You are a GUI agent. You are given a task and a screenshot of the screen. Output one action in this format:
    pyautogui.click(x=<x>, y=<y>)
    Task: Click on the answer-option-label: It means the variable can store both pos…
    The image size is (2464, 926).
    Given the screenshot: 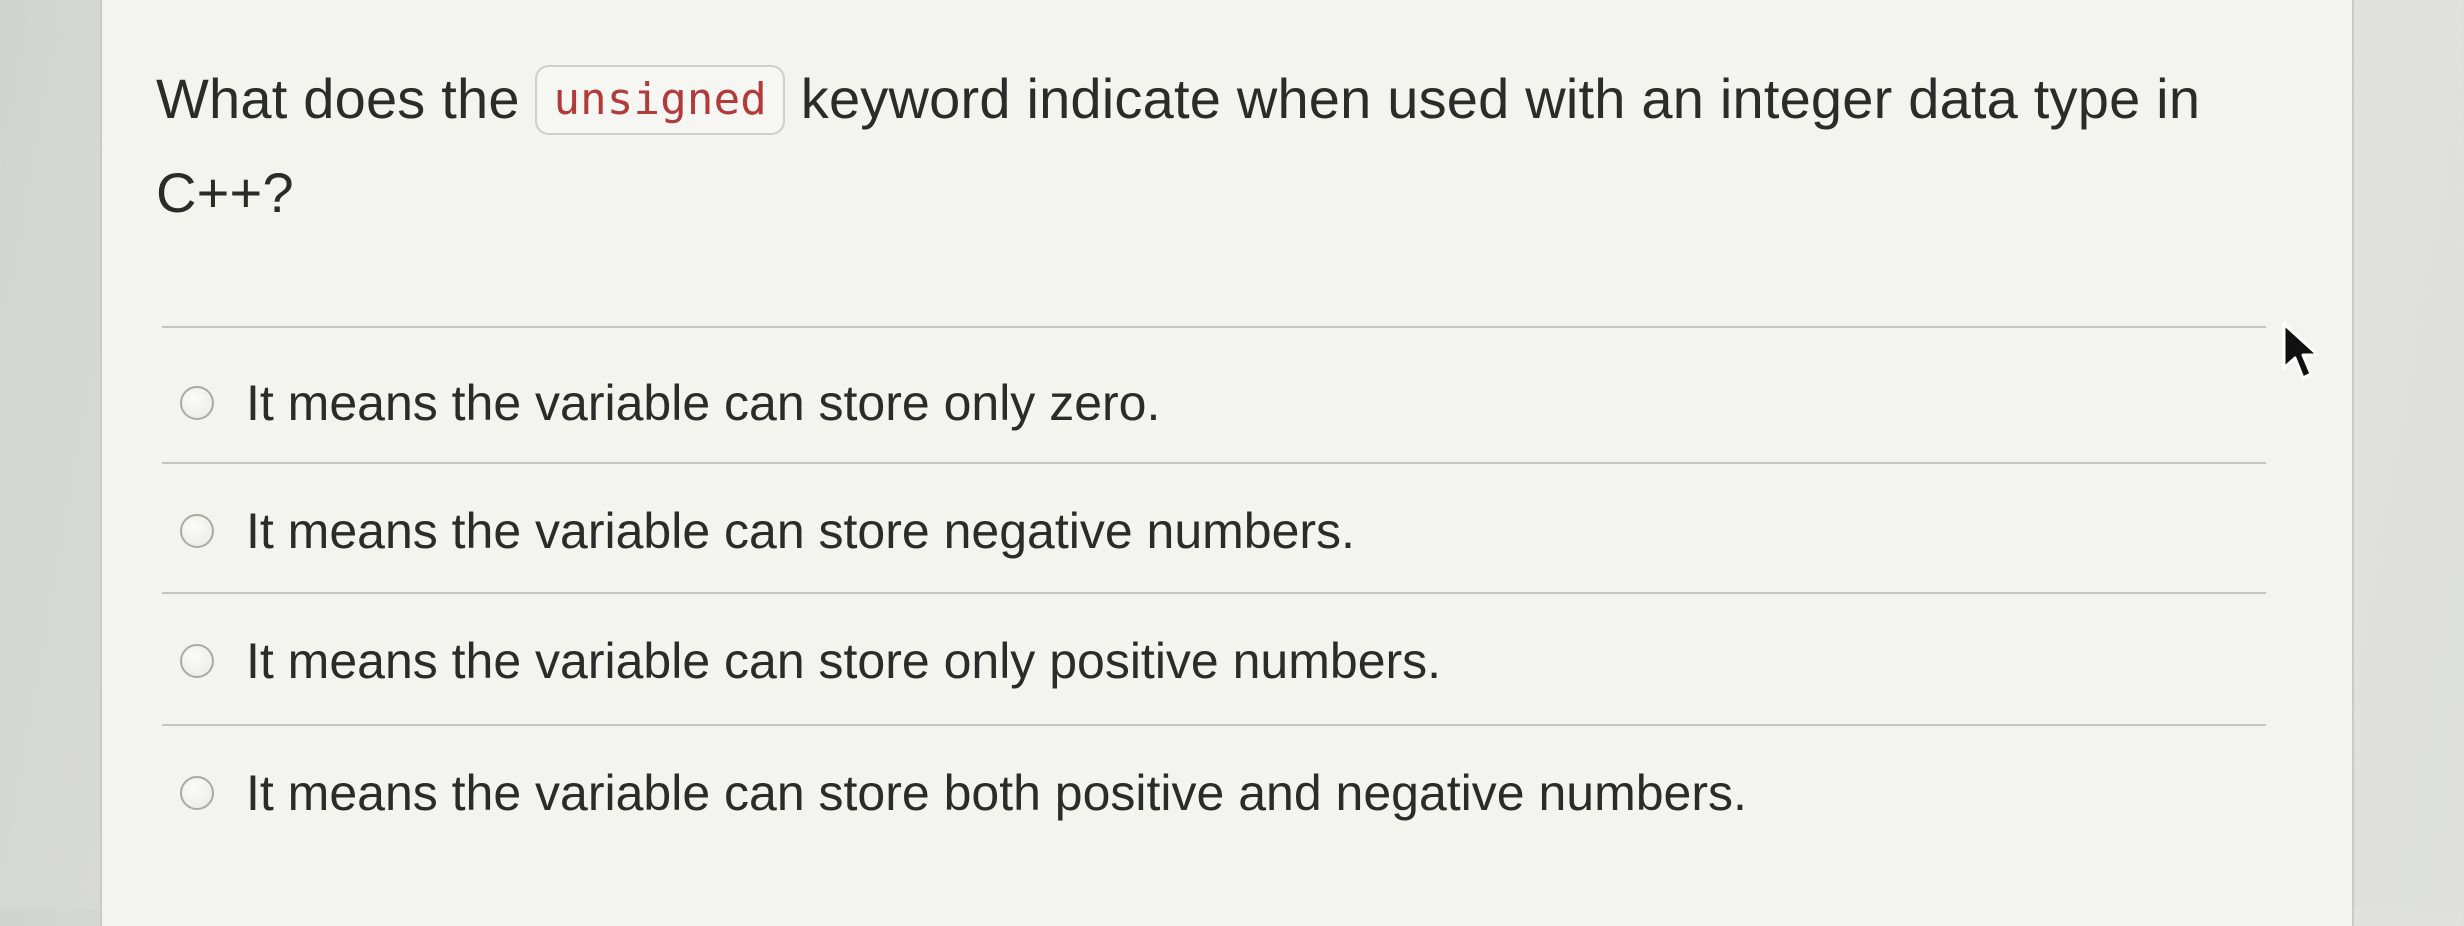 What is the action you would take?
    pyautogui.click(x=996, y=793)
    